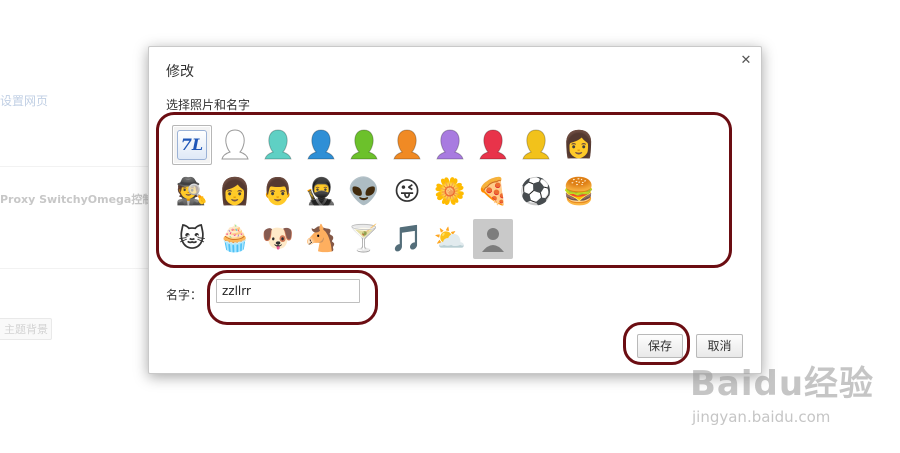 This screenshot has height=453, width=900. What do you see at coordinates (180, 72) in the screenshot?
I see `dialog-title: 修改` at bounding box center [180, 72].